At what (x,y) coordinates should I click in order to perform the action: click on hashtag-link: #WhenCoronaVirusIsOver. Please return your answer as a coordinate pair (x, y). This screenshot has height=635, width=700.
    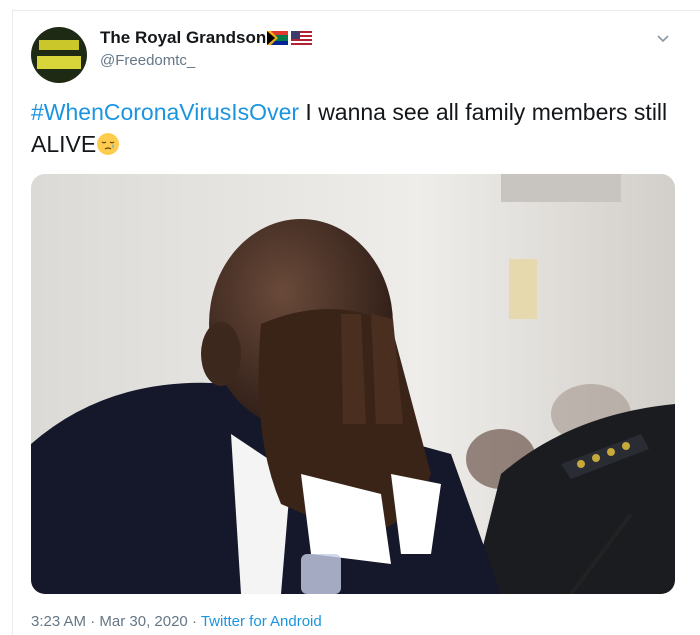
    Looking at the image, I should click on (165, 112).